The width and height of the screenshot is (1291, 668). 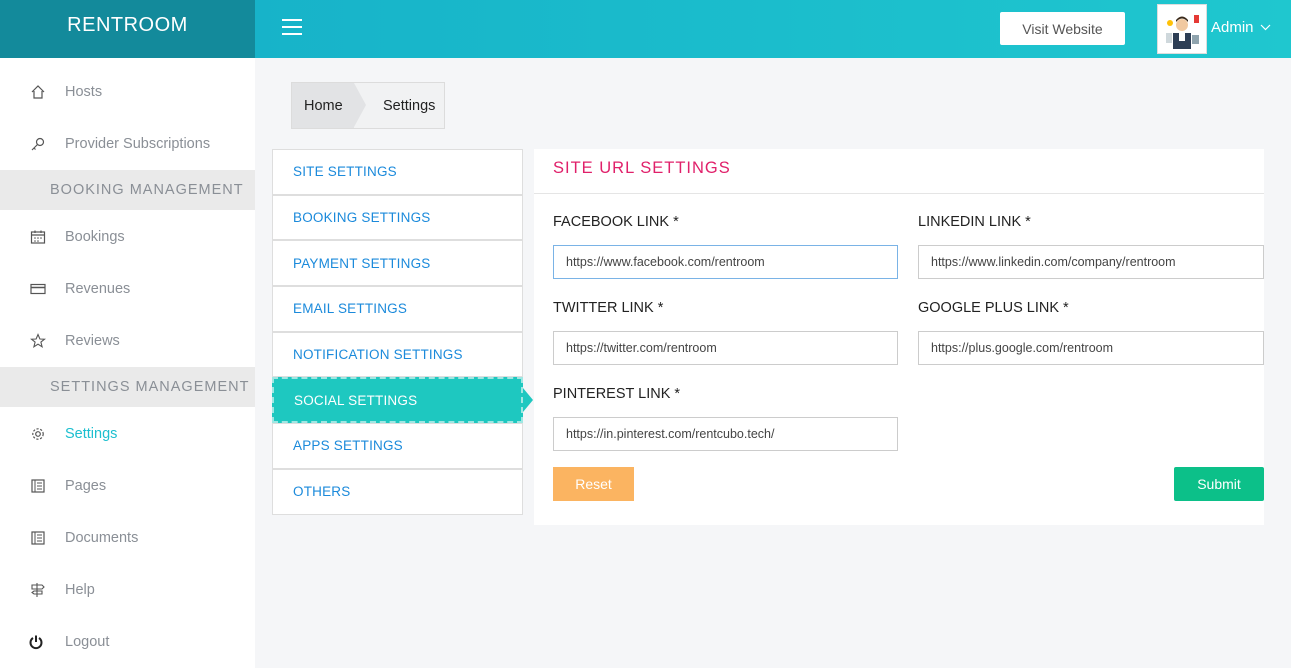 I want to click on home-icon, so click(x=38, y=92).